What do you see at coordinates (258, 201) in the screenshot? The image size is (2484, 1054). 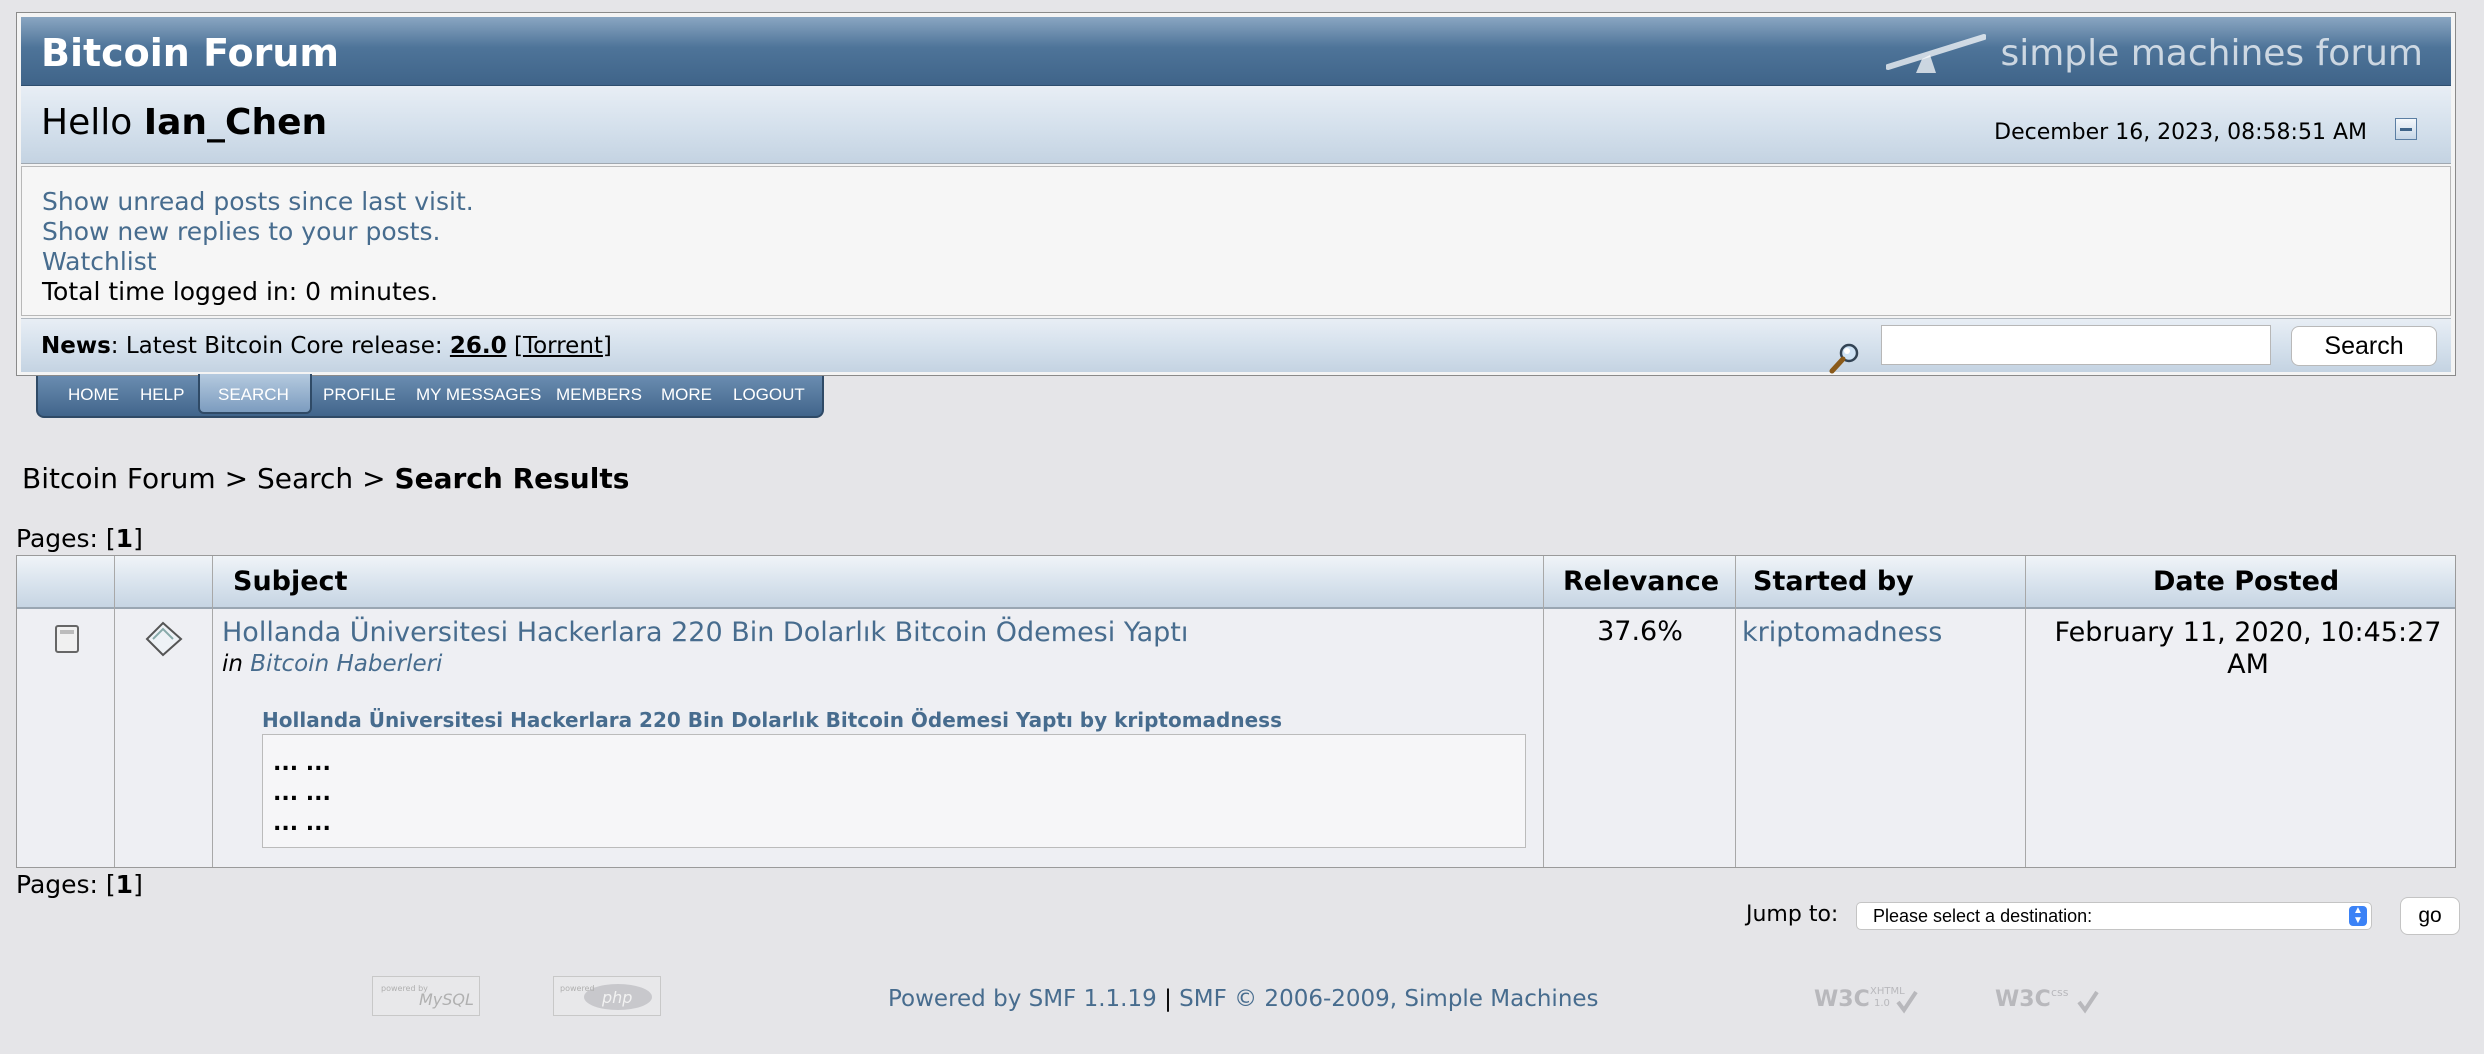 I see `unread-posts-link: Show unread posts since last visit.` at bounding box center [258, 201].